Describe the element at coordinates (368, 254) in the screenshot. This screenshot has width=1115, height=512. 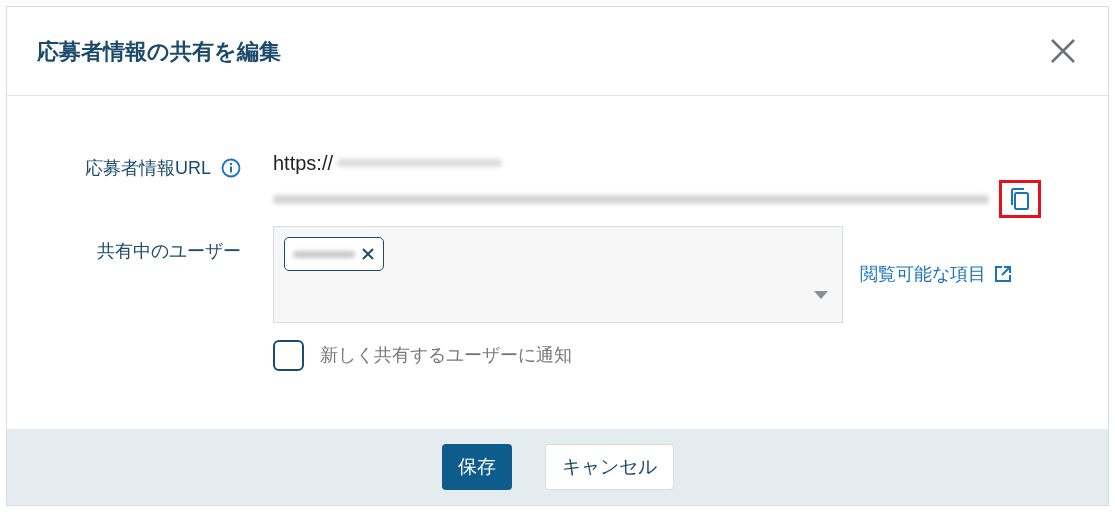
I see `remove-icon` at that location.